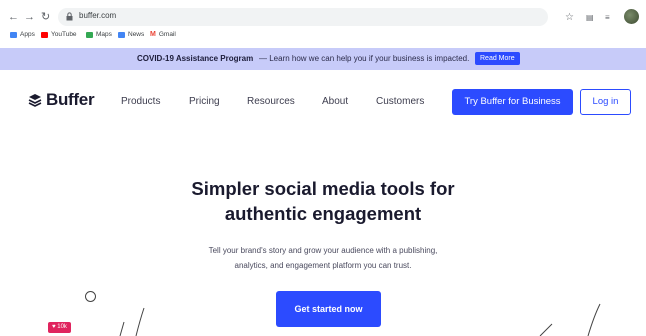 The image size is (646, 336). Describe the element at coordinates (512, 102) in the screenshot. I see `try-buffer-business-button: Try Buffer for Business` at that location.